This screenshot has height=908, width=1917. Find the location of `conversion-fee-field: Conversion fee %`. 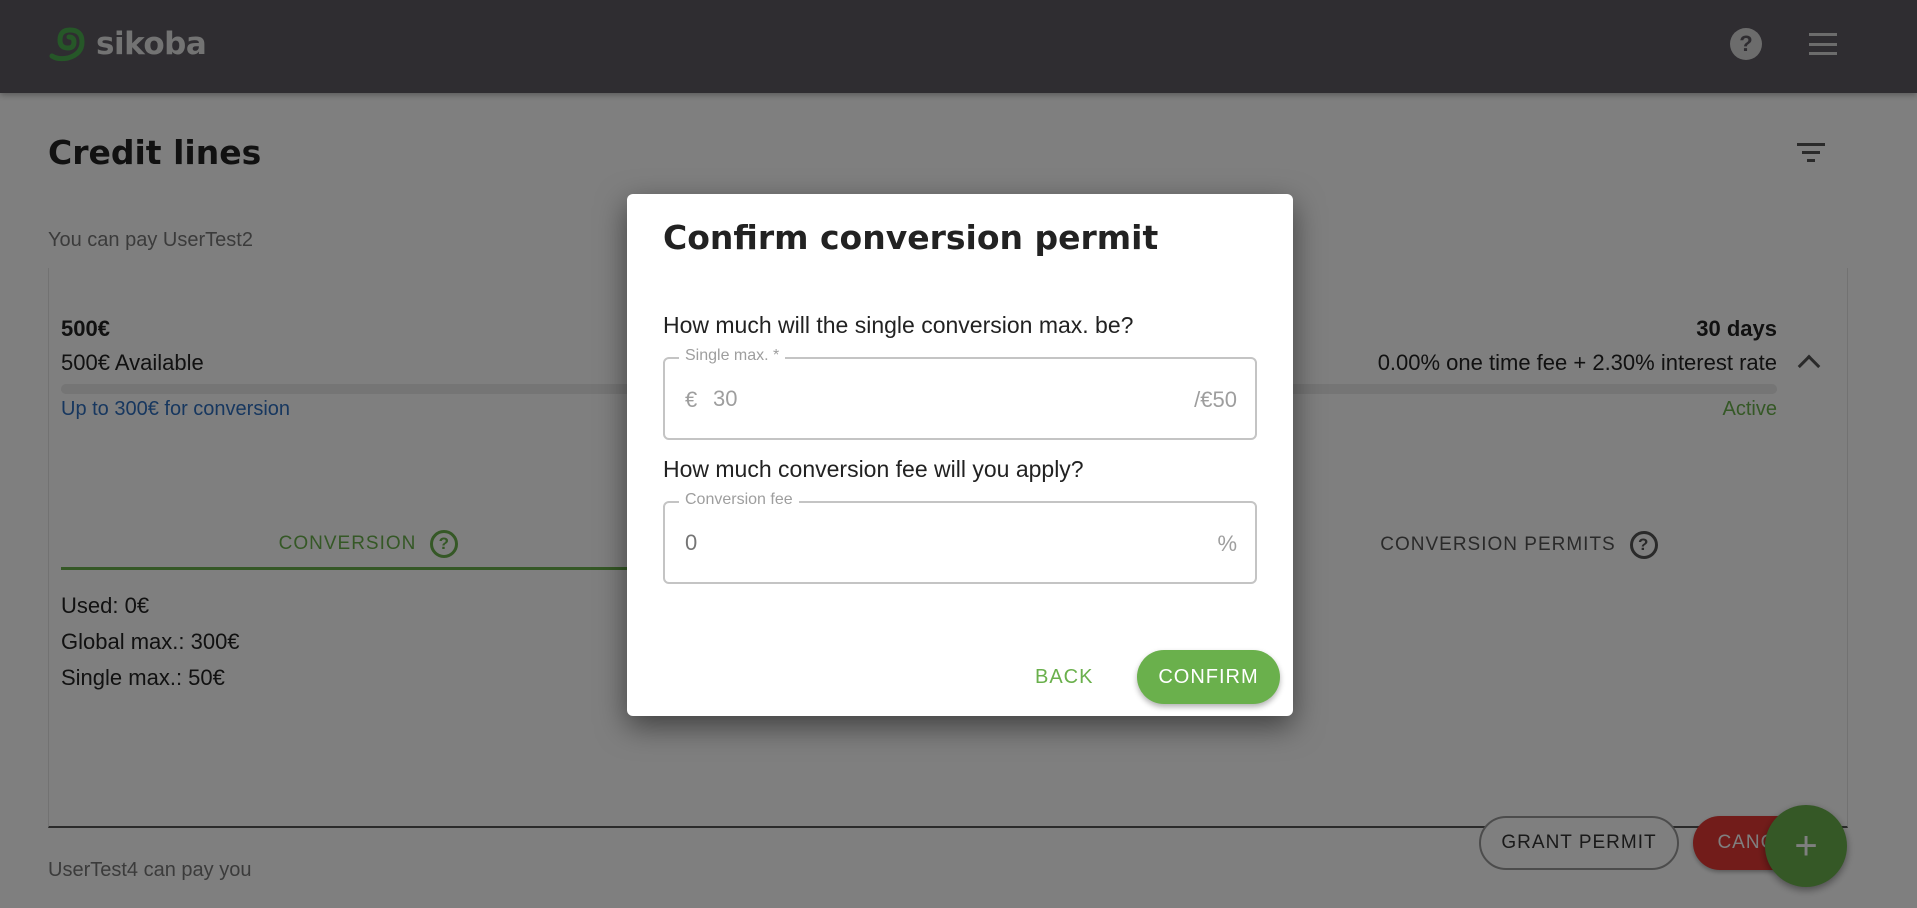

conversion-fee-field: Conversion fee % is located at coordinates (960, 537).